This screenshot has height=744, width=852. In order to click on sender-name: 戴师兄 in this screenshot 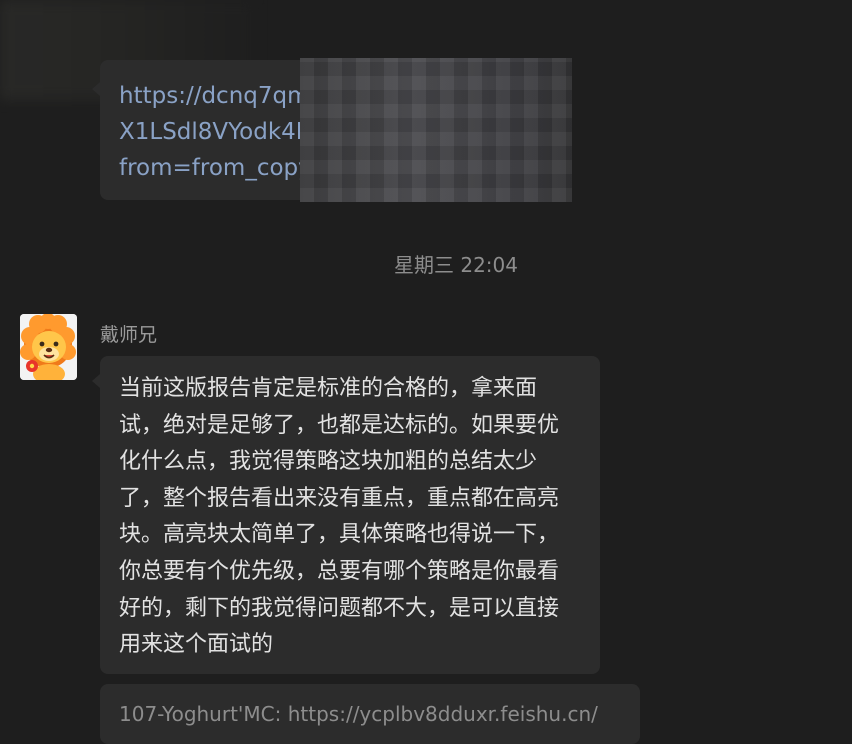, I will do `click(129, 335)`.